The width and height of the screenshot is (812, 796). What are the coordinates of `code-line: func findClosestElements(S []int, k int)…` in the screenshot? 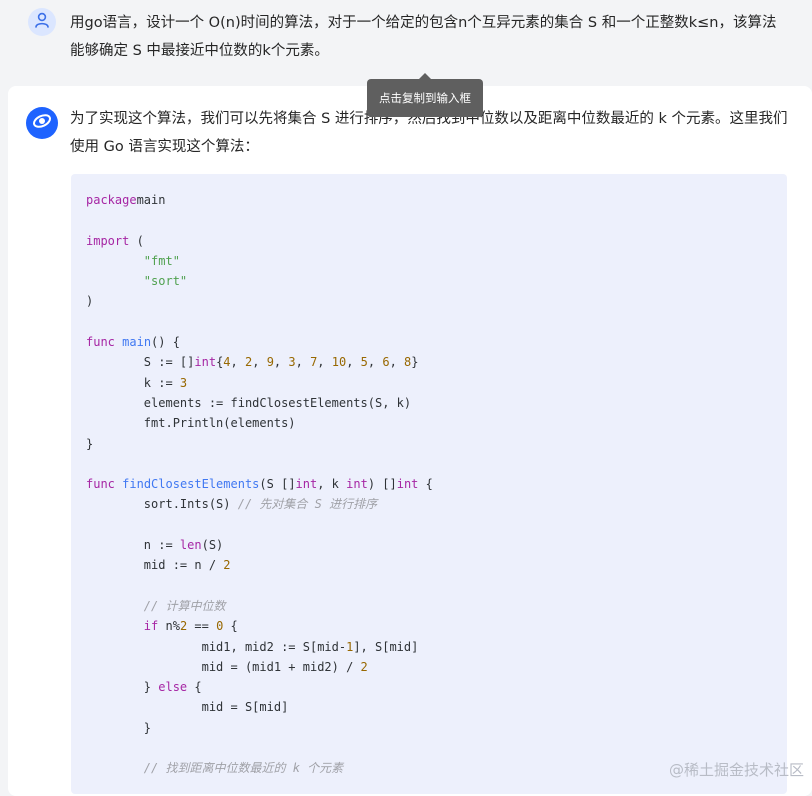 It's located at (259, 484).